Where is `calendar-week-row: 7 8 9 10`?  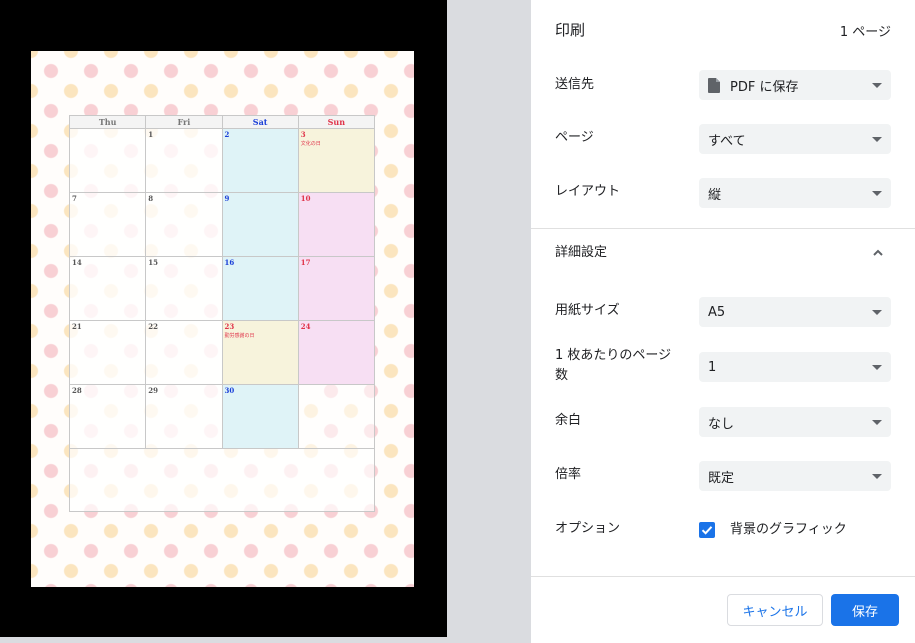 calendar-week-row: 7 8 9 10 is located at coordinates (222, 224).